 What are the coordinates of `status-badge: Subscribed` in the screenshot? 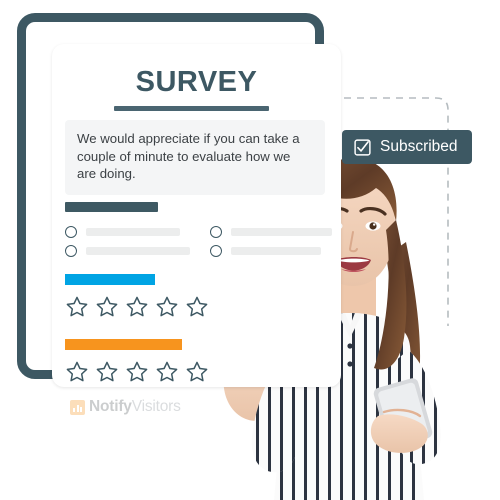 It's located at (407, 147).